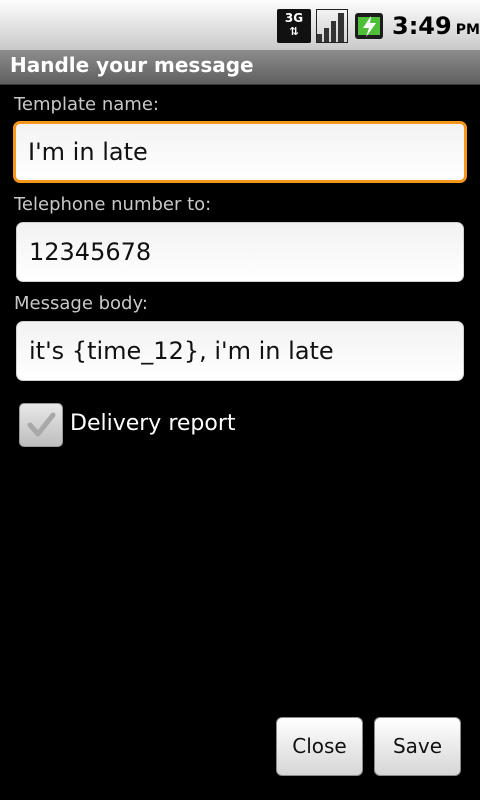 This screenshot has width=480, height=800. What do you see at coordinates (422, 26) in the screenshot?
I see `clock-time: 3:49` at bounding box center [422, 26].